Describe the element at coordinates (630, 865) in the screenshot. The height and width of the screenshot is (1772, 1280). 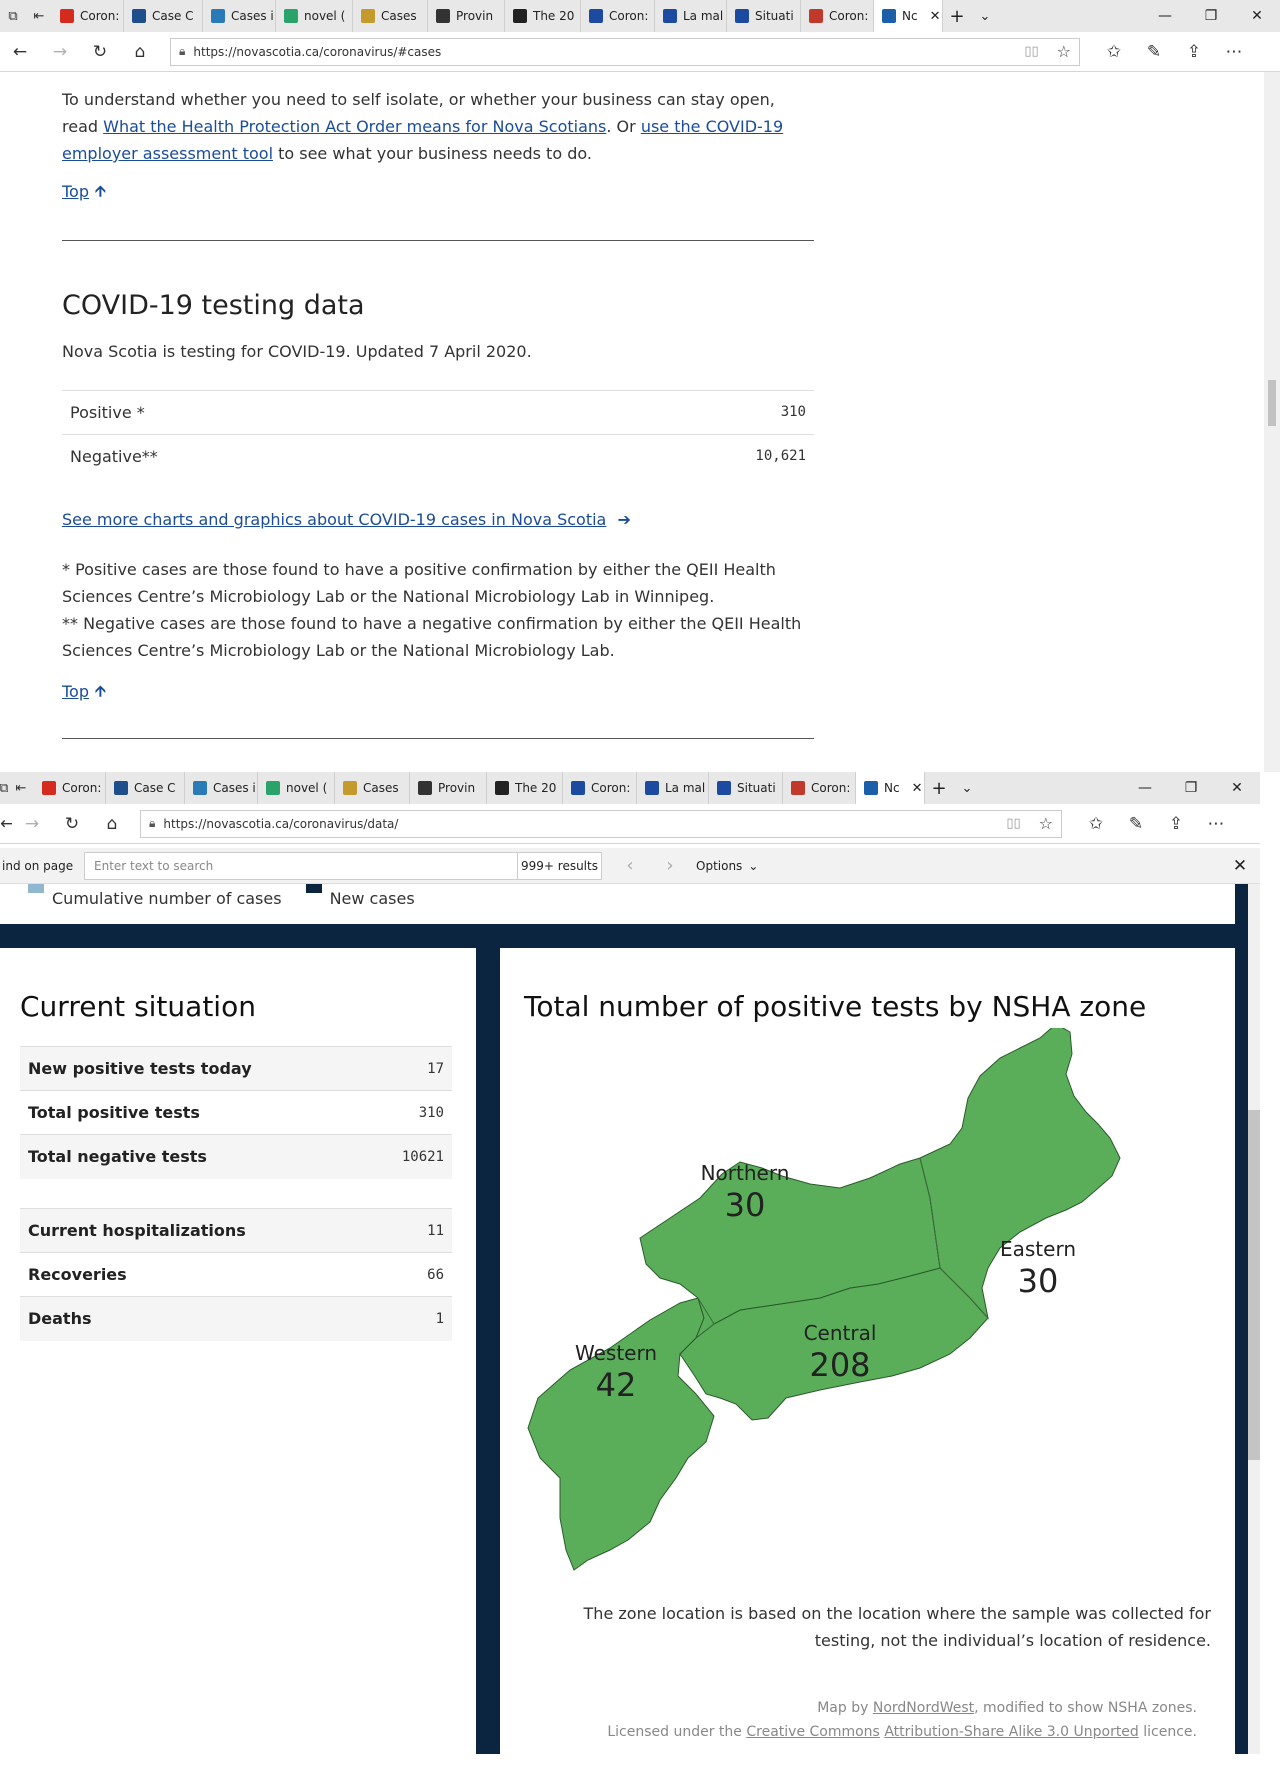
I see `find-previous-icon: ‹` at that location.